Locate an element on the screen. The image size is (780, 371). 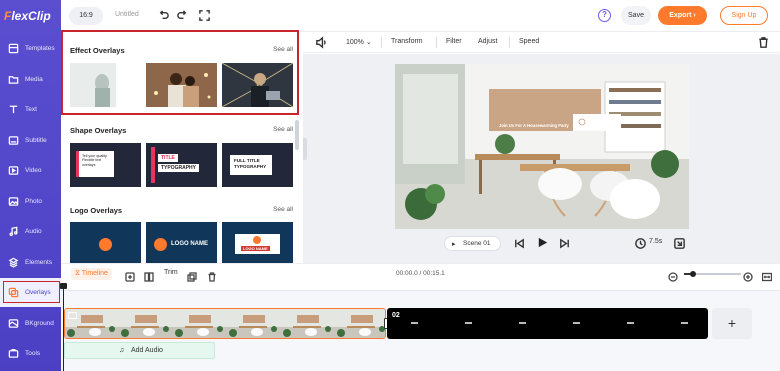
add-scene-icon is located at coordinates (130, 275).